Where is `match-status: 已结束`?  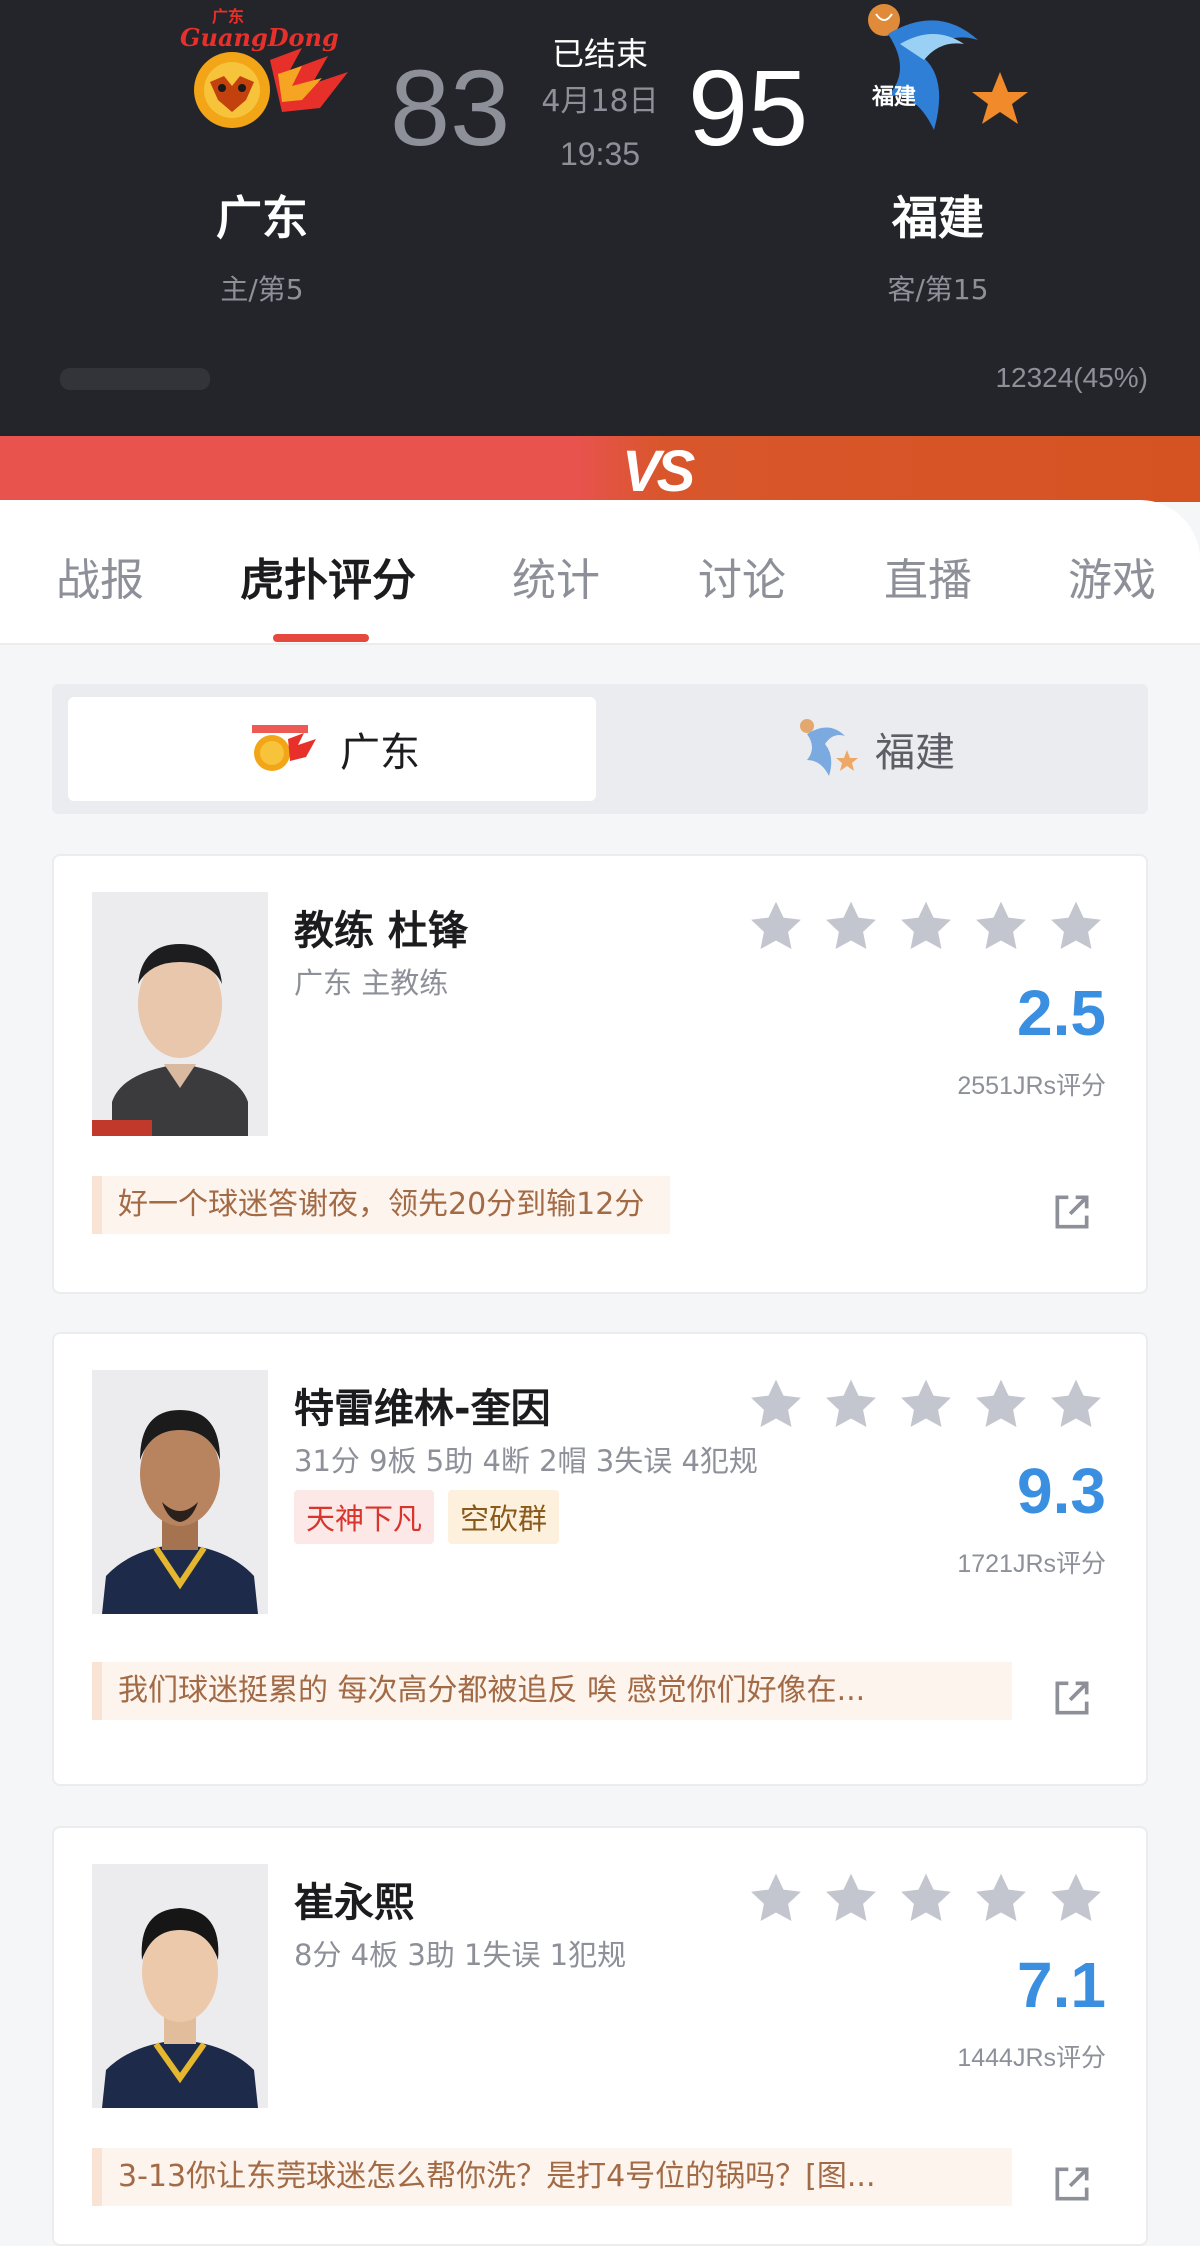 match-status: 已结束 is located at coordinates (599, 54).